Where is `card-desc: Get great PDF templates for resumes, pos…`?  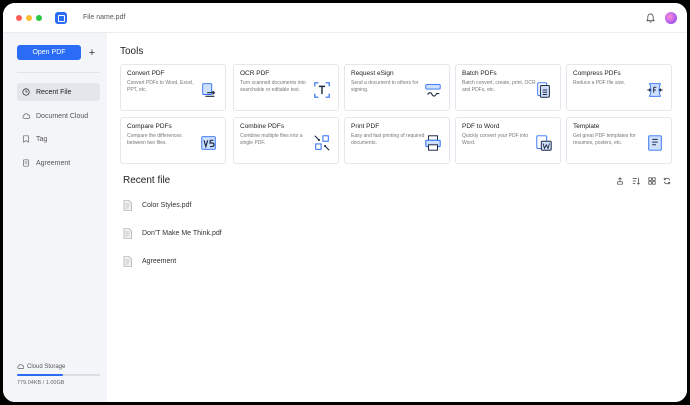 card-desc: Get great PDF templates for resumes, pos… is located at coordinates (604, 139).